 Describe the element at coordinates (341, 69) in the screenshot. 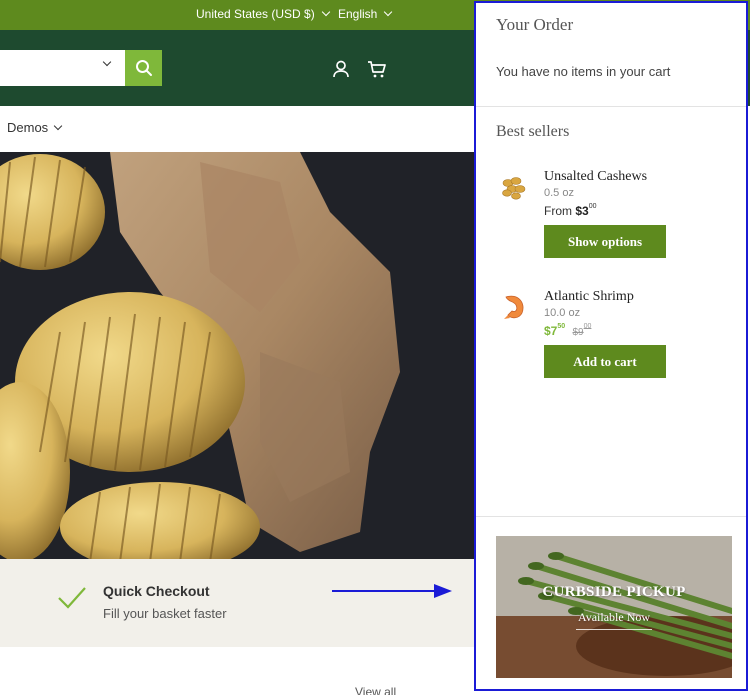

I see `account-icon` at that location.